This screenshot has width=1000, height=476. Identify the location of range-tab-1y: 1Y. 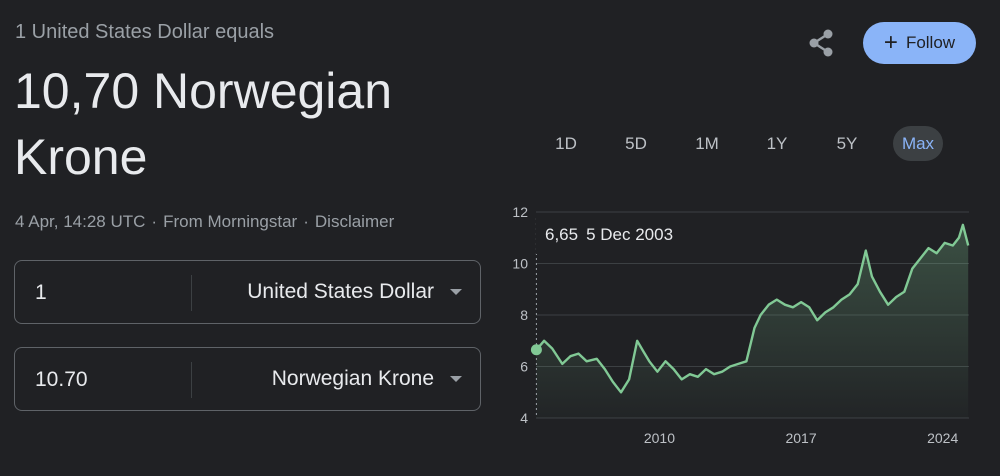
(777, 143).